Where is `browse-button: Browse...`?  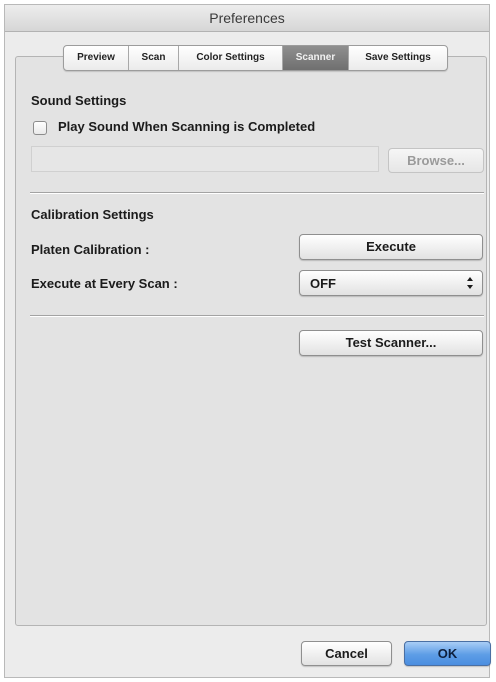 browse-button: Browse... is located at coordinates (436, 160).